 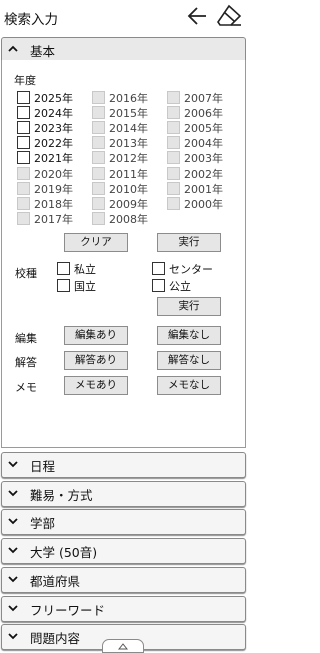 I want to click on scroll-top-button, so click(x=123, y=646).